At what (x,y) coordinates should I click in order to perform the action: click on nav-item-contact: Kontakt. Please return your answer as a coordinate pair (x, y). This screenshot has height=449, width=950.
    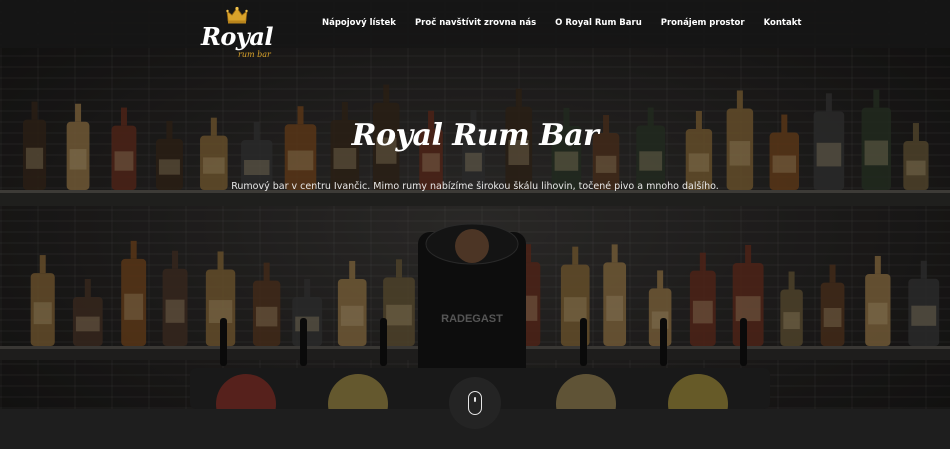
    Looking at the image, I should click on (783, 23).